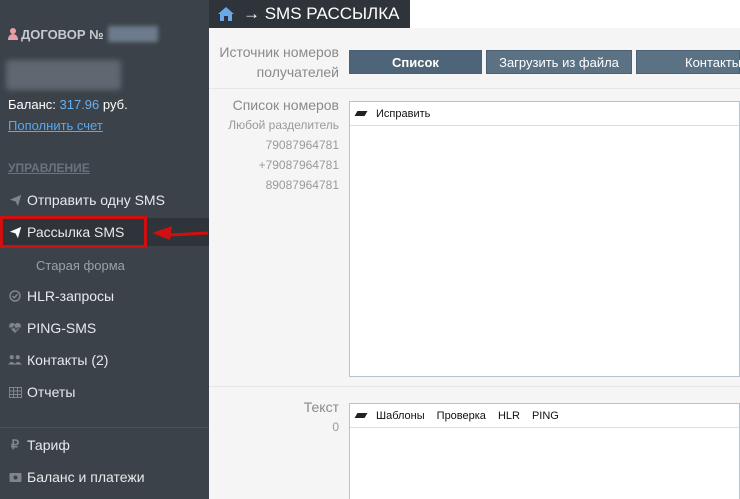 The image size is (740, 499). What do you see at coordinates (335, 427) in the screenshot?
I see `text-char-count: 0` at bounding box center [335, 427].